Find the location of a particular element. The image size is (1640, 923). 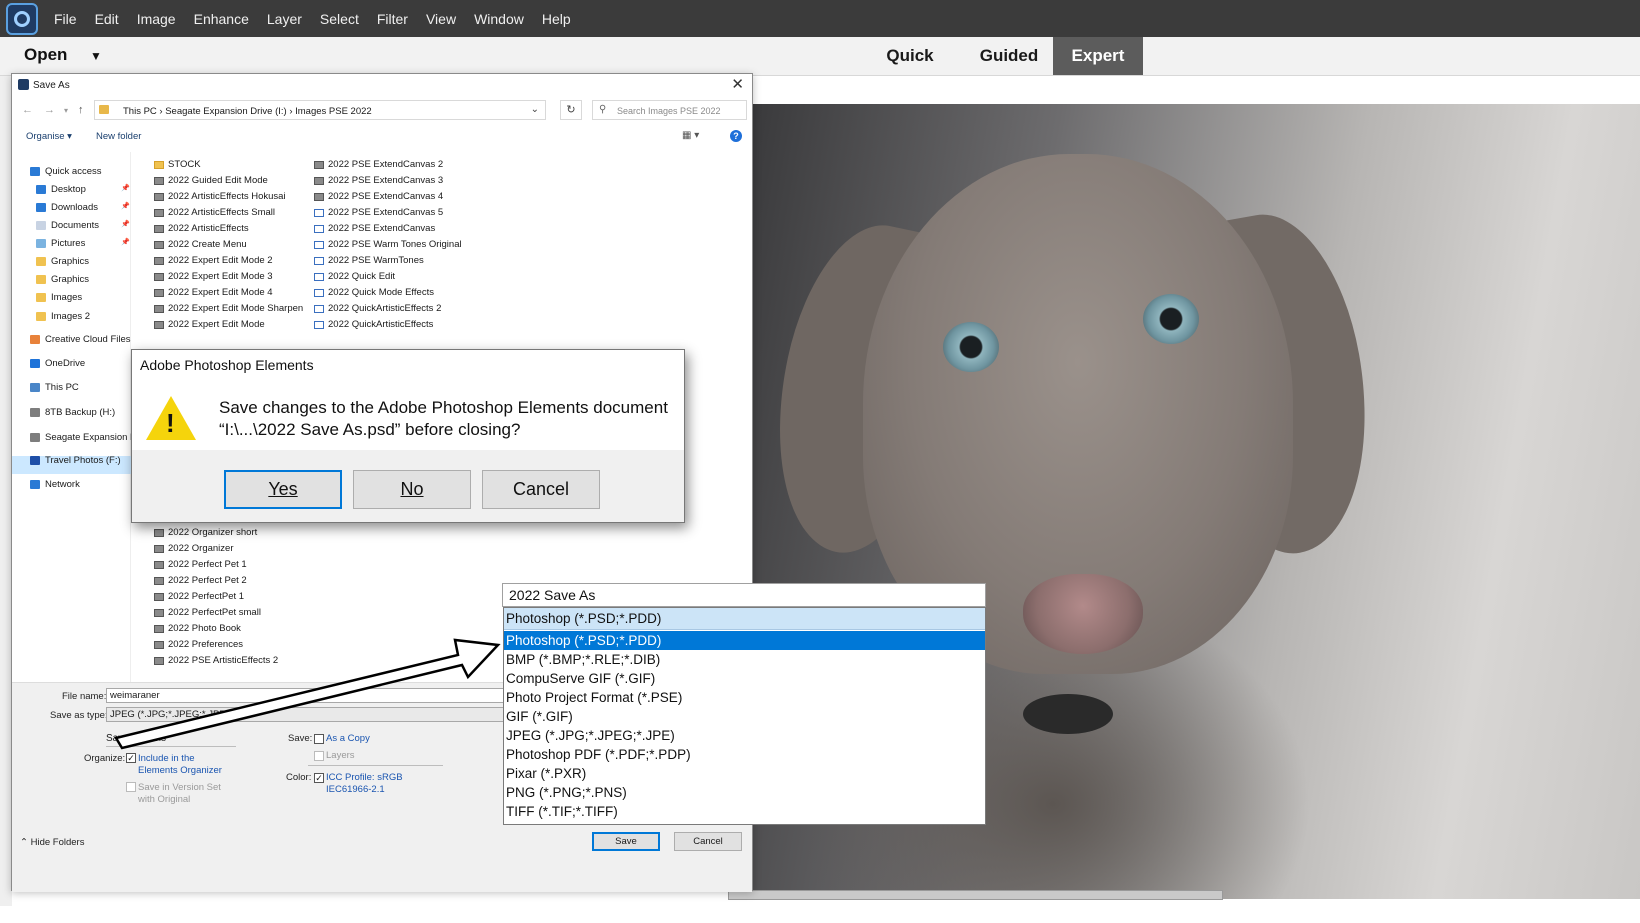

menu-image: Image is located at coordinates (156, 19).